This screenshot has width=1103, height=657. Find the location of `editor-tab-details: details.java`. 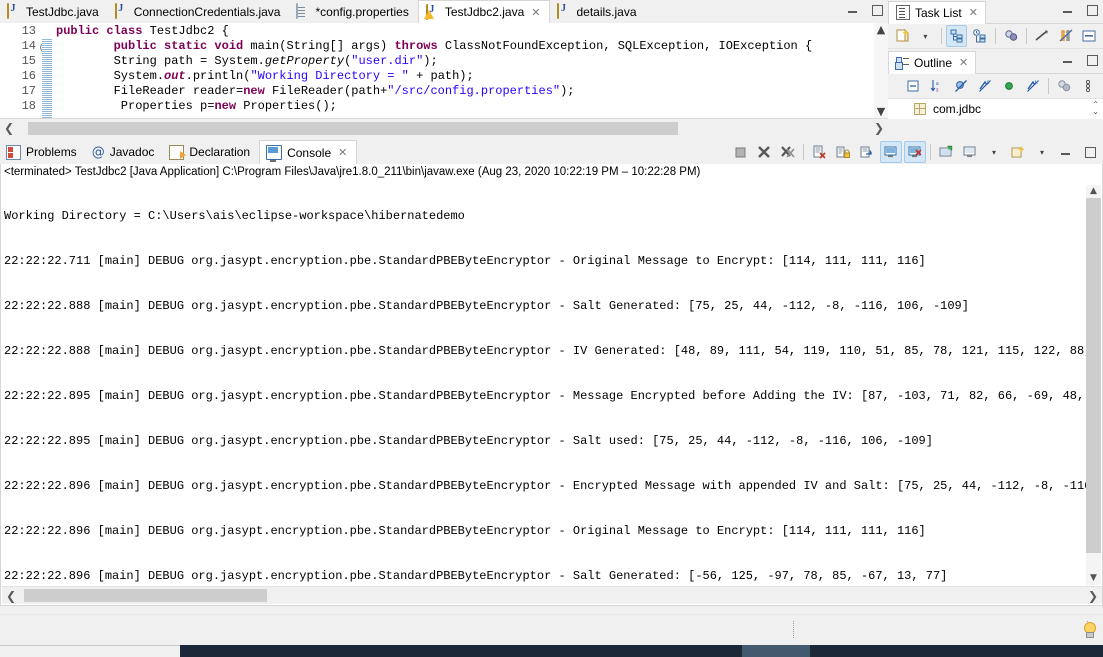

editor-tab-details: details.java is located at coordinates (598, 11).